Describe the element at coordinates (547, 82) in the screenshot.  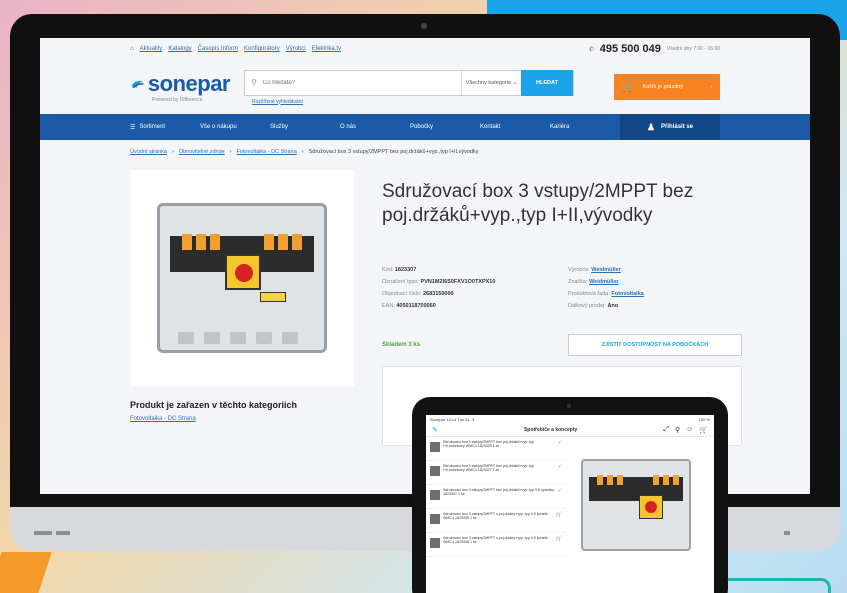
I see `search-button: HLEDAT` at that location.